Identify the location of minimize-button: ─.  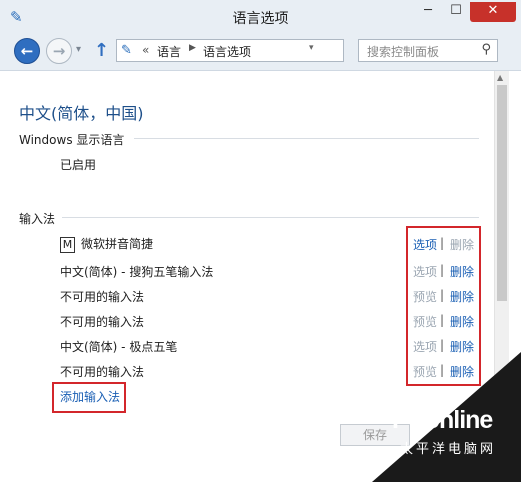
(428, 12).